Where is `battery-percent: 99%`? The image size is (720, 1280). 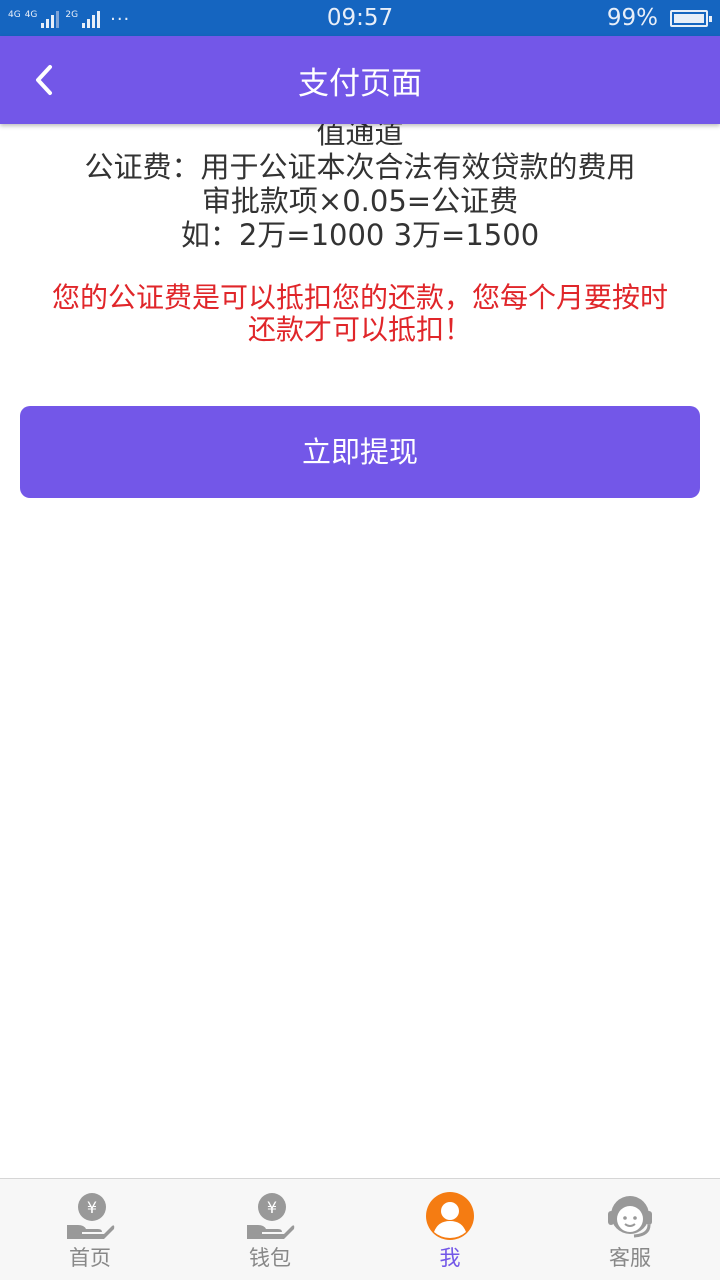 battery-percent: 99% is located at coordinates (632, 18).